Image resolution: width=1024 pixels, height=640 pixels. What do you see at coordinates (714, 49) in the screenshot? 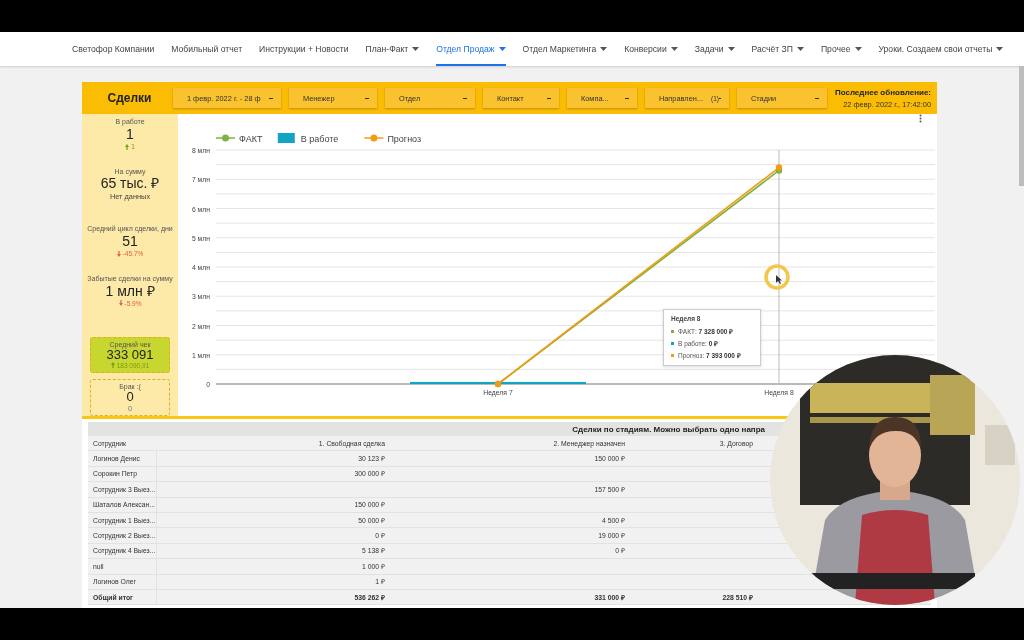
I see `nav-tab: Задачи` at bounding box center [714, 49].